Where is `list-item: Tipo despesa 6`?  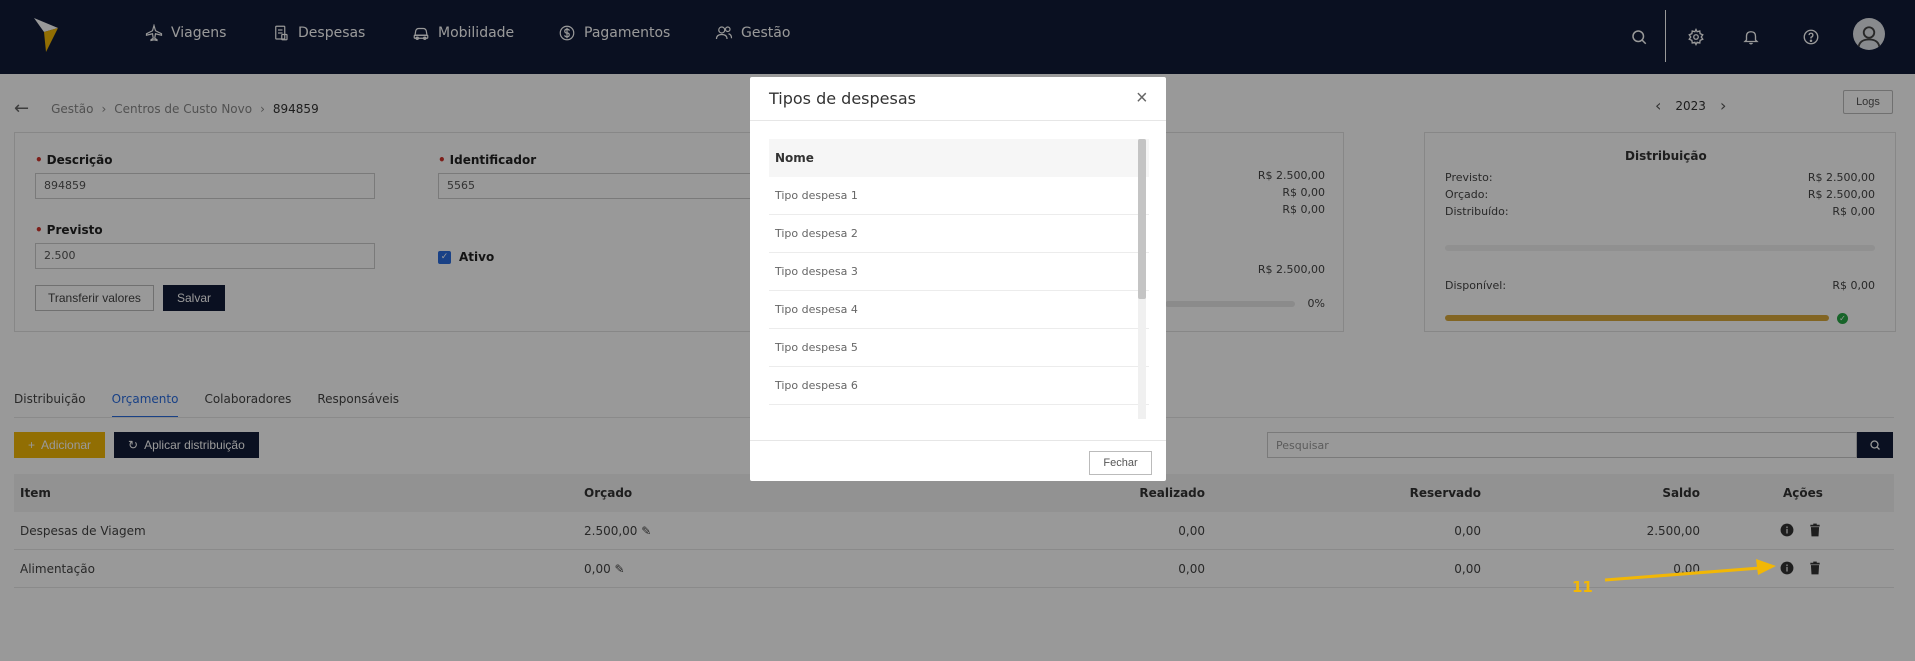
list-item: Tipo despesa 6 is located at coordinates (959, 386).